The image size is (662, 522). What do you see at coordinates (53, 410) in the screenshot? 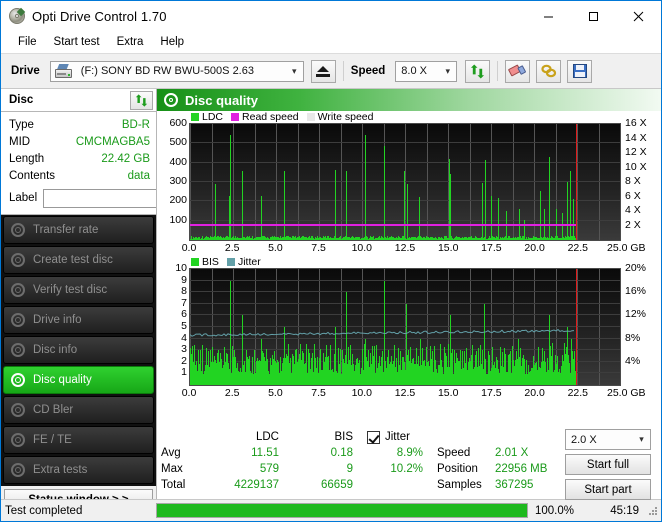
I see `sidebar-item-label: CD Bler` at bounding box center [53, 410].